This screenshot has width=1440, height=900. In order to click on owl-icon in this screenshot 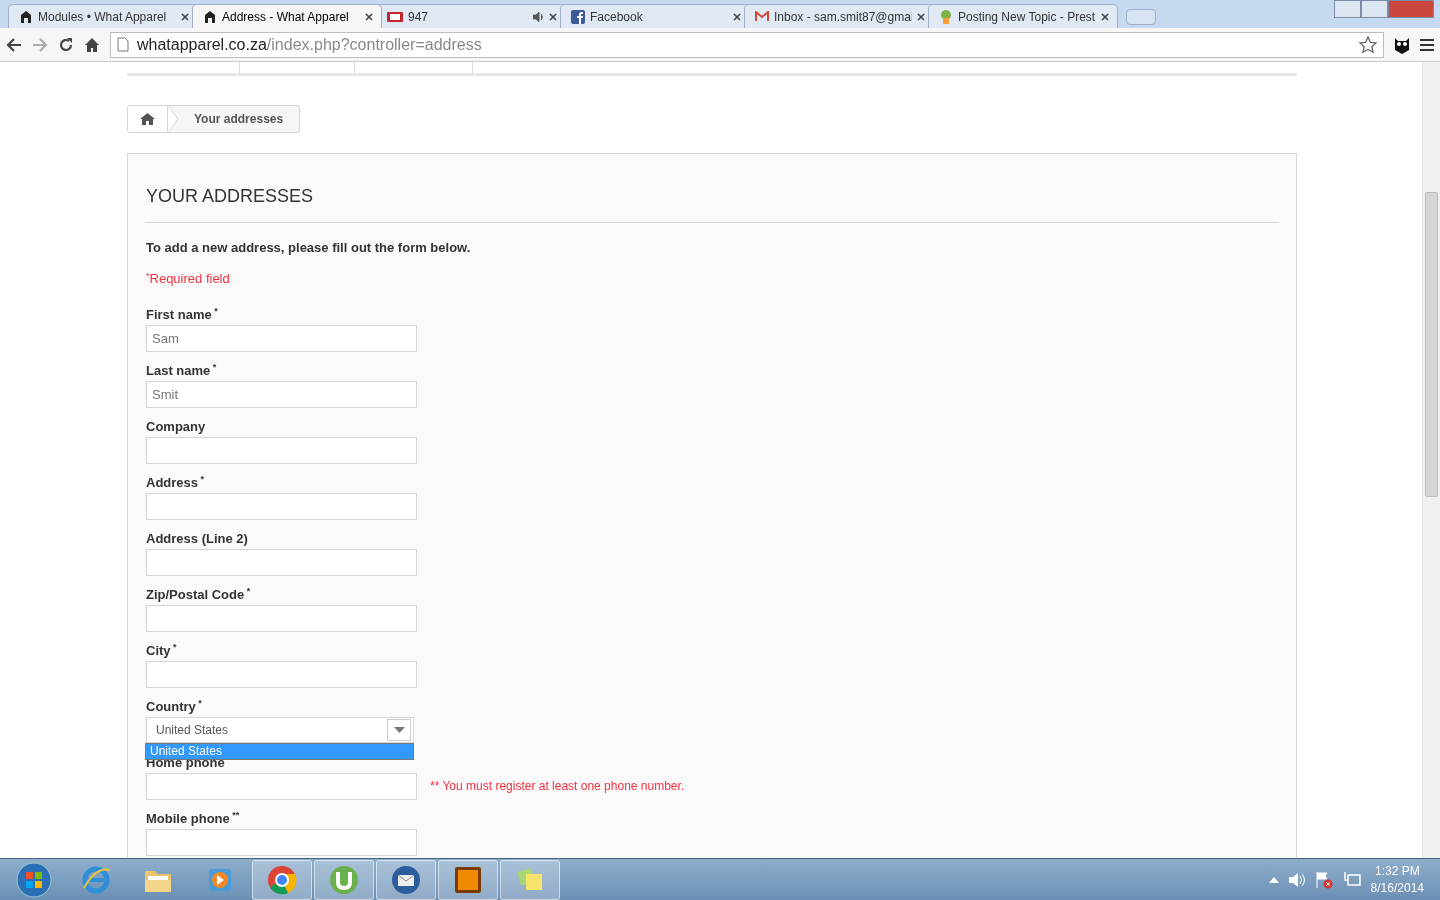, I will do `click(1402, 44)`.